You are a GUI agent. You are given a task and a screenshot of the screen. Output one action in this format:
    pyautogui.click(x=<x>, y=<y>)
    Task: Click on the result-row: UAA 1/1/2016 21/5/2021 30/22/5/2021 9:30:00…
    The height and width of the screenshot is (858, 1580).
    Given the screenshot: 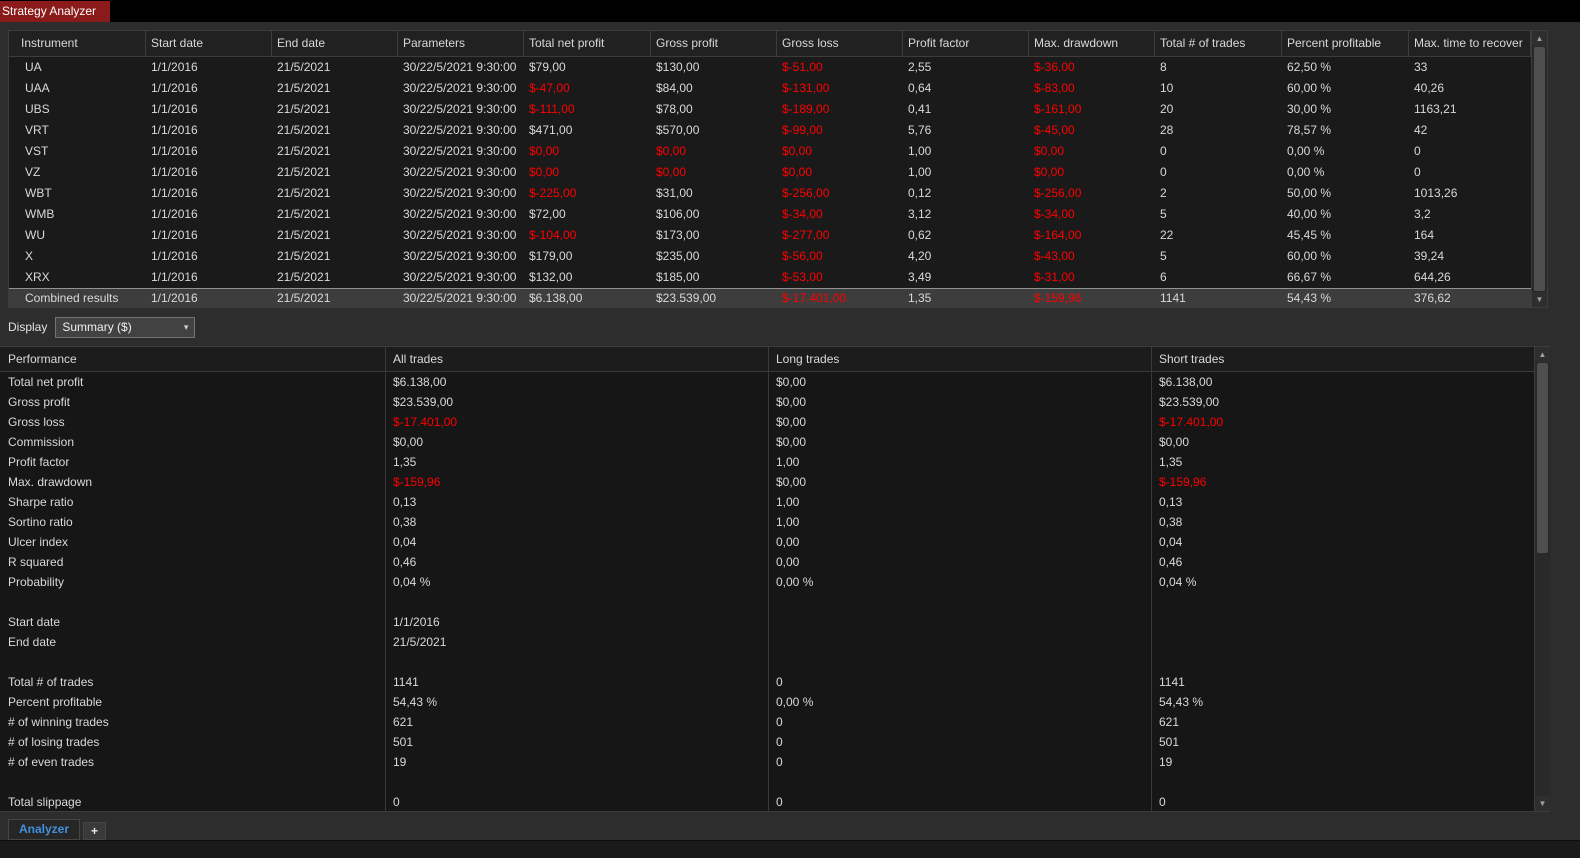 What is the action you would take?
    pyautogui.click(x=770, y=88)
    